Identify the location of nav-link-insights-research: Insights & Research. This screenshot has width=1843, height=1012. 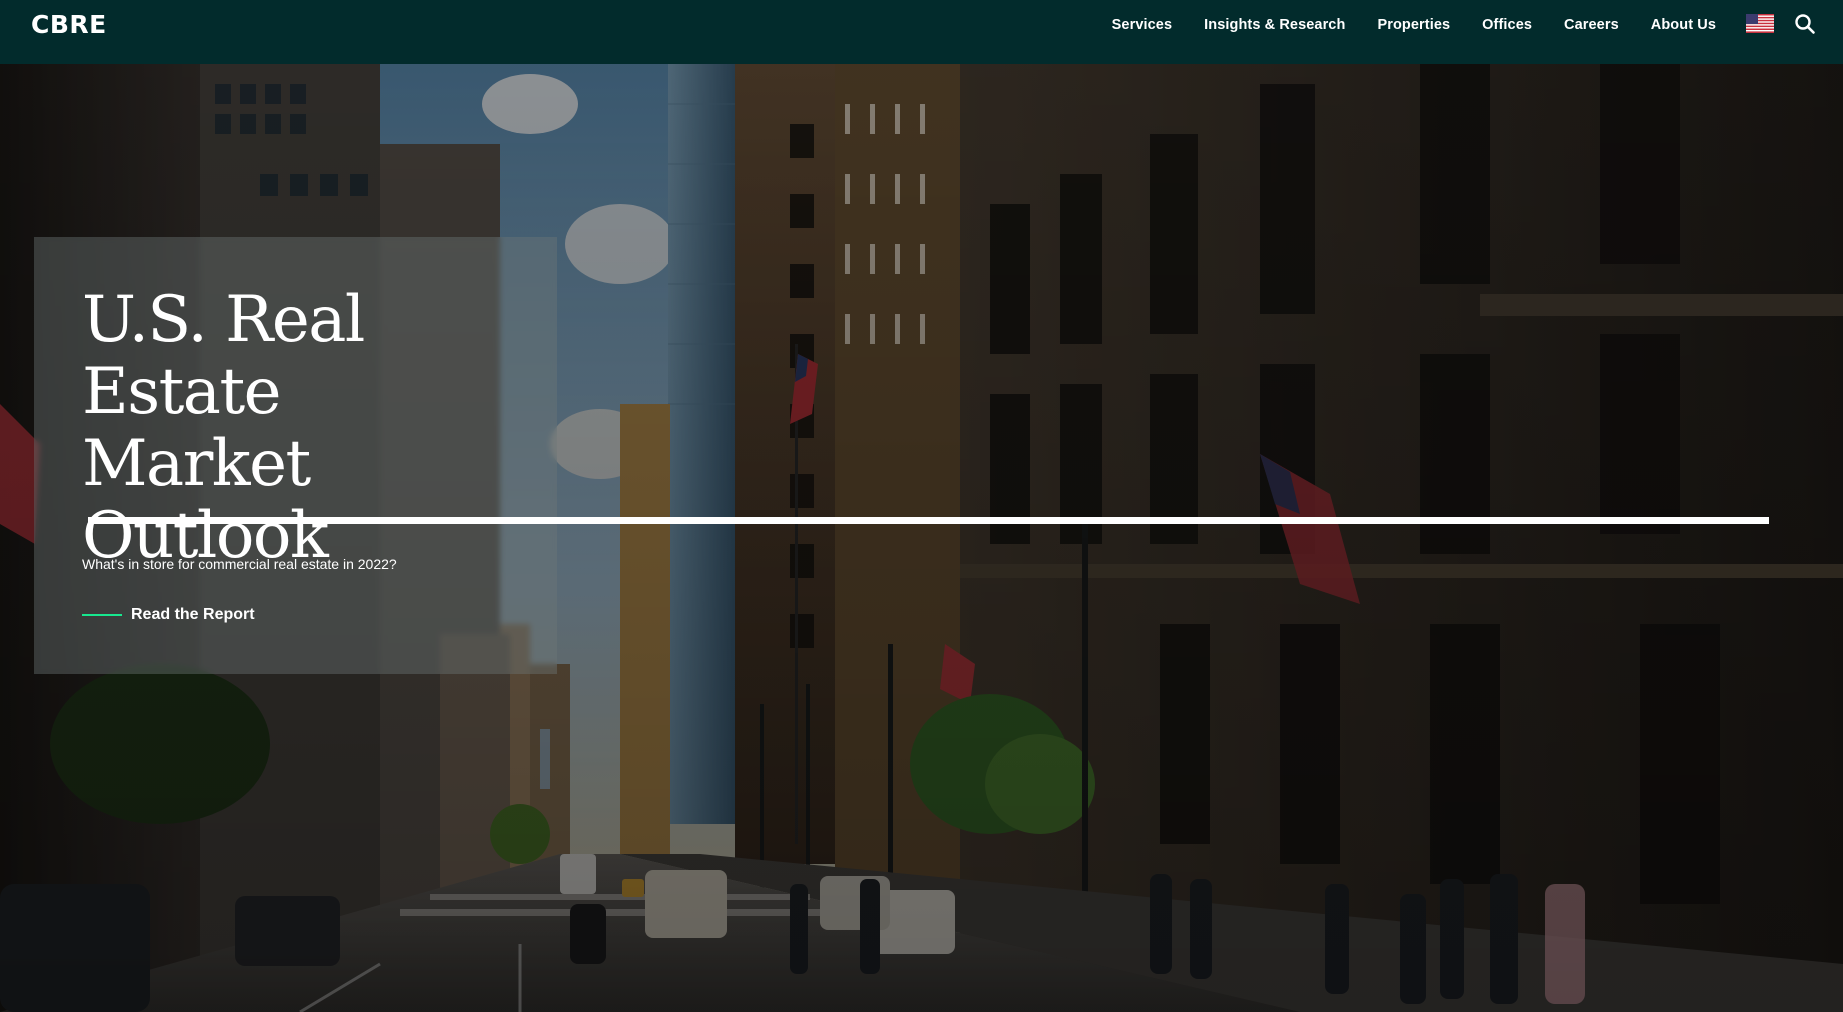
(1274, 25).